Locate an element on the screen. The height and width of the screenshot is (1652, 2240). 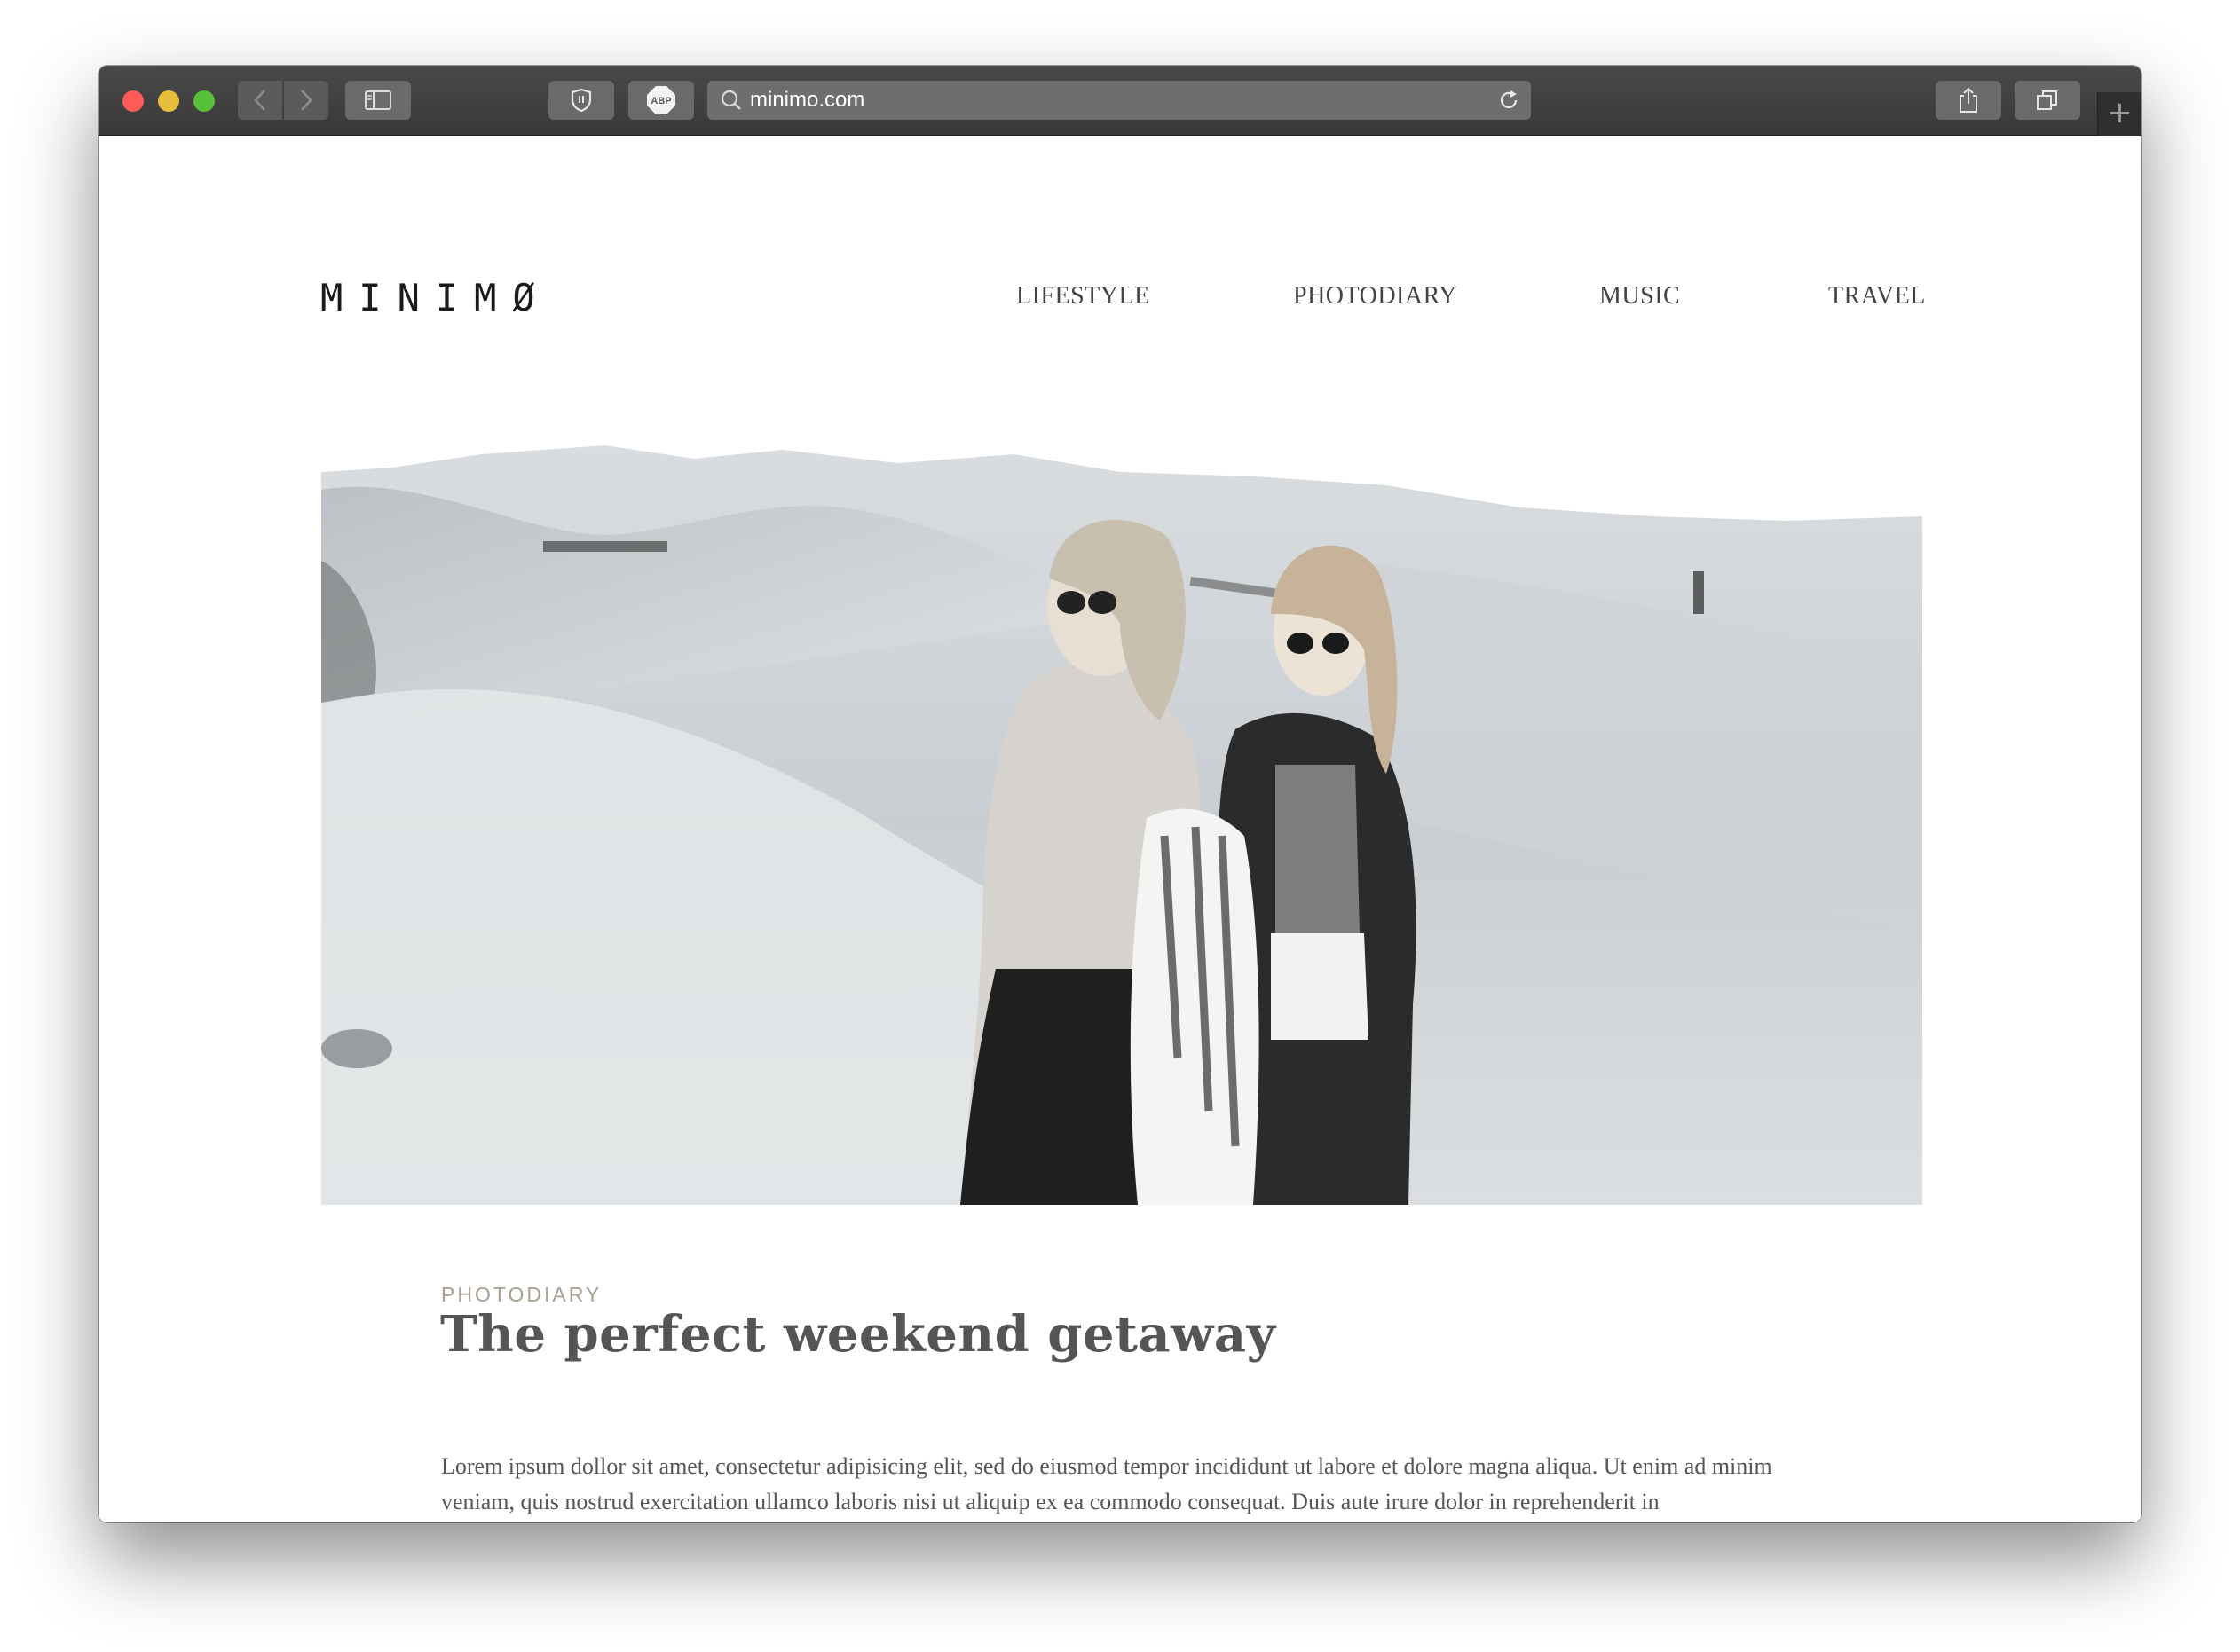
tabs-icon is located at coordinates (2047, 100).